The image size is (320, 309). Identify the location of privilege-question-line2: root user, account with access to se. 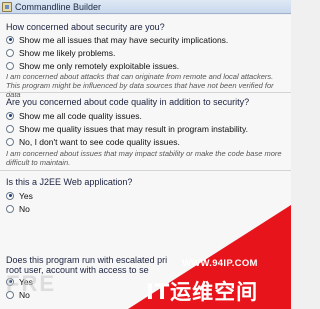
(77, 270).